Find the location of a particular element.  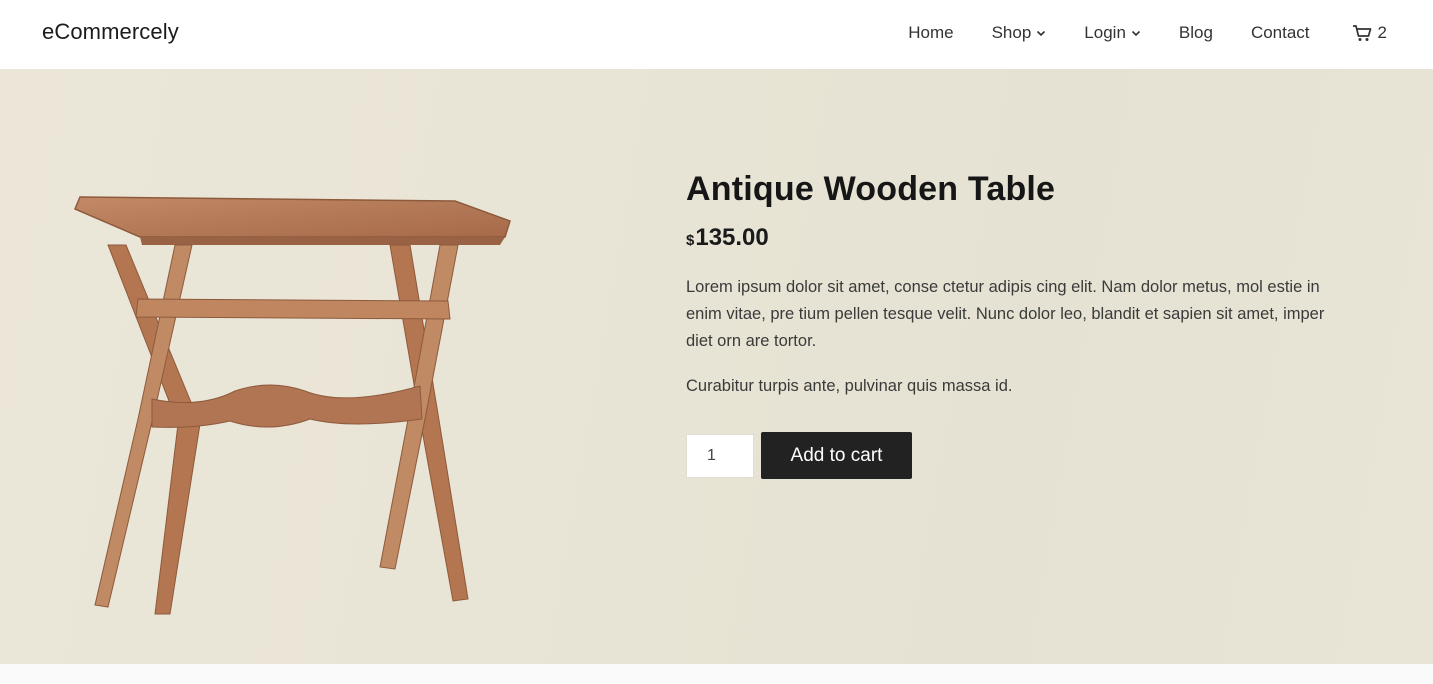

nav-blog: Blog is located at coordinates (1196, 33).